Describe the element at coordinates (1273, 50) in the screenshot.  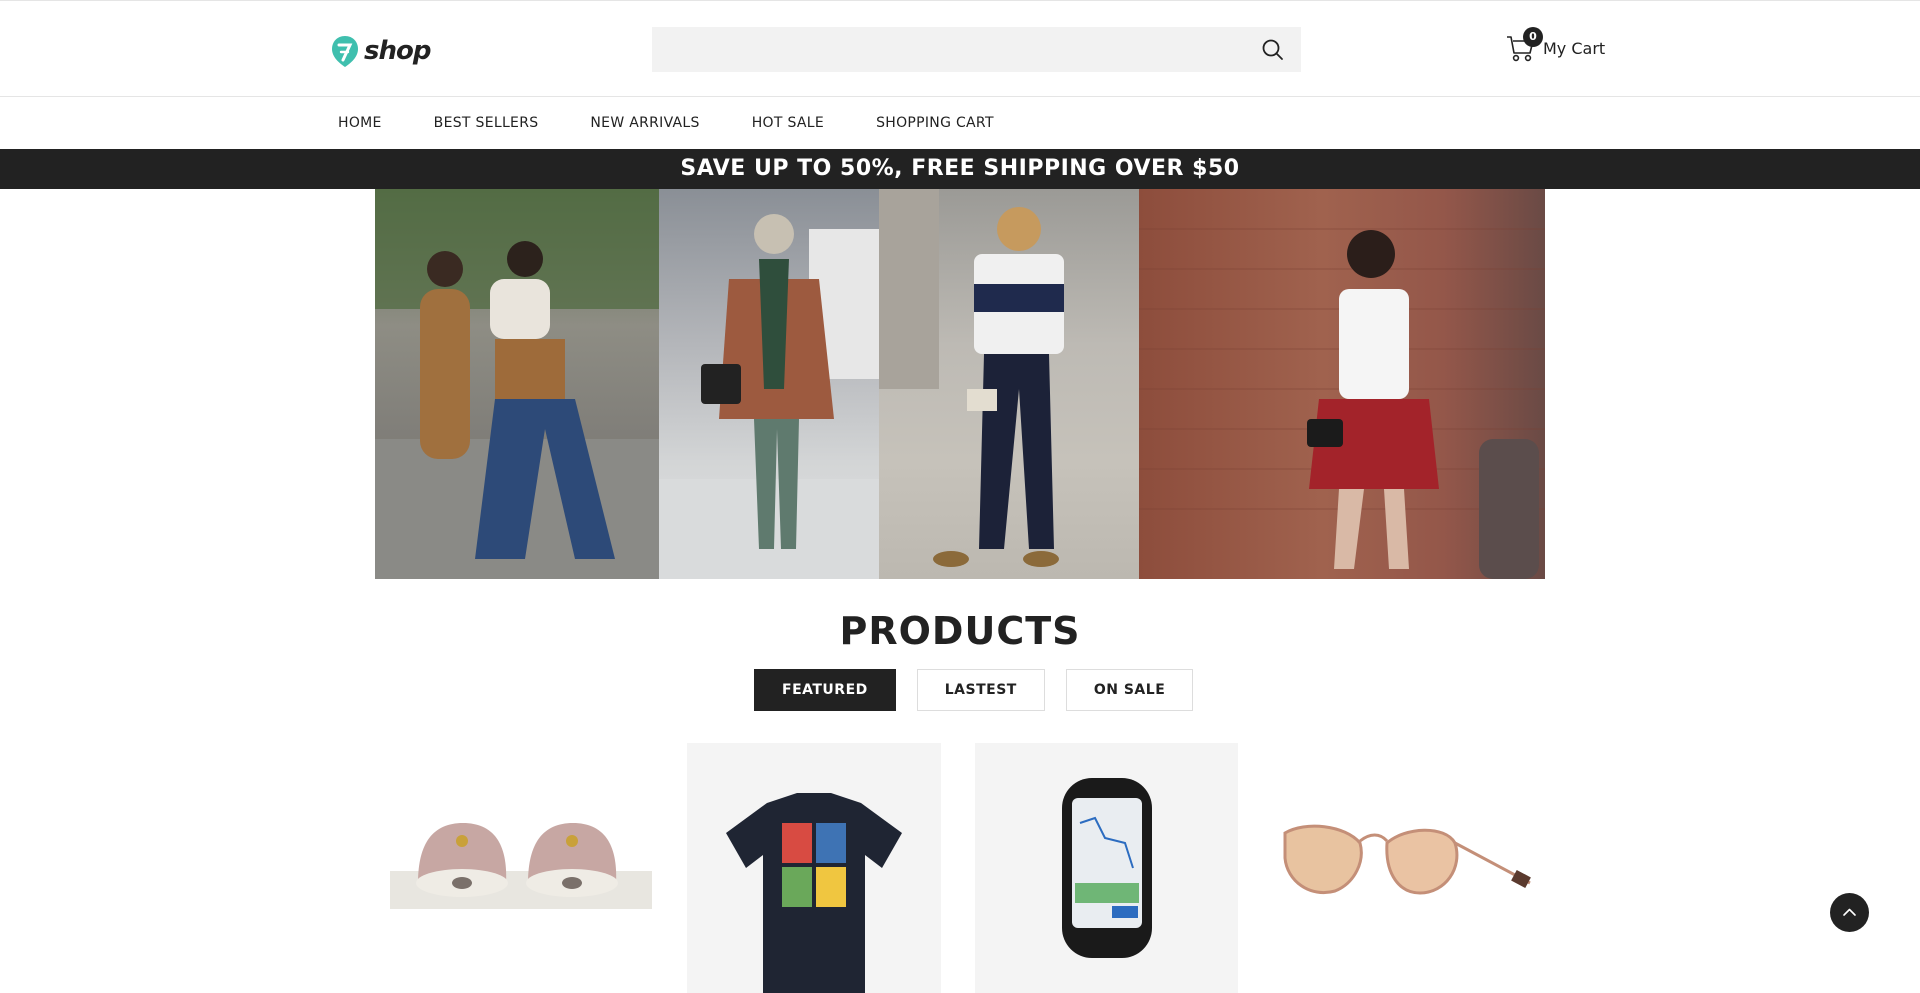
I see `search-icon` at that location.